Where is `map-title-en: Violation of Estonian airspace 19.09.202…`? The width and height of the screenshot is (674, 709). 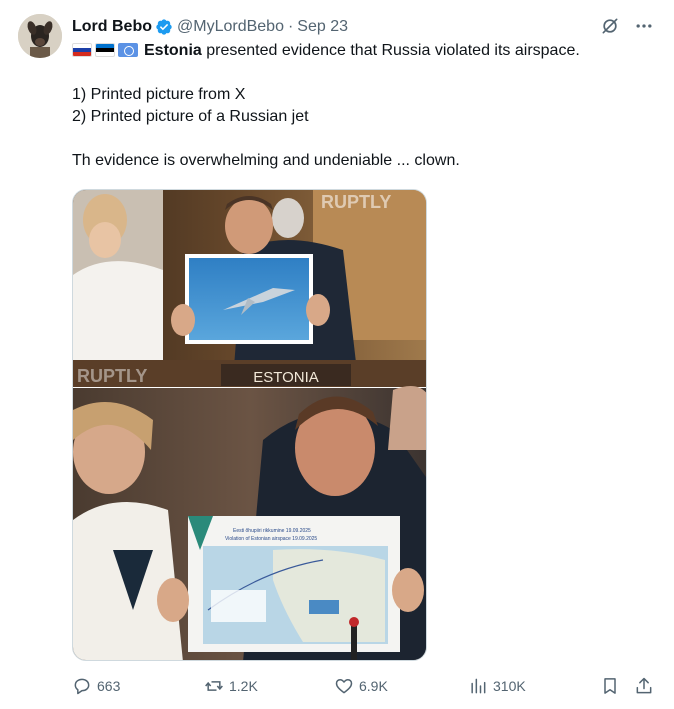 map-title-en: Violation of Estonian airspace 19.09.202… is located at coordinates (271, 539).